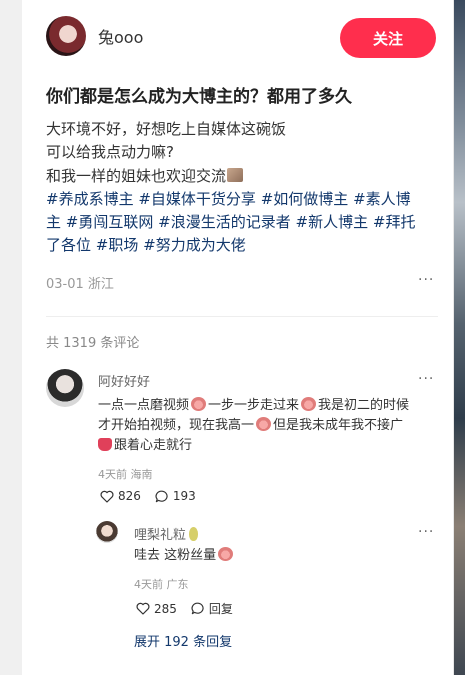 Image resolution: width=465 pixels, height=675 pixels. Describe the element at coordinates (459, 337) in the screenshot. I see `background-feed-strip` at that location.